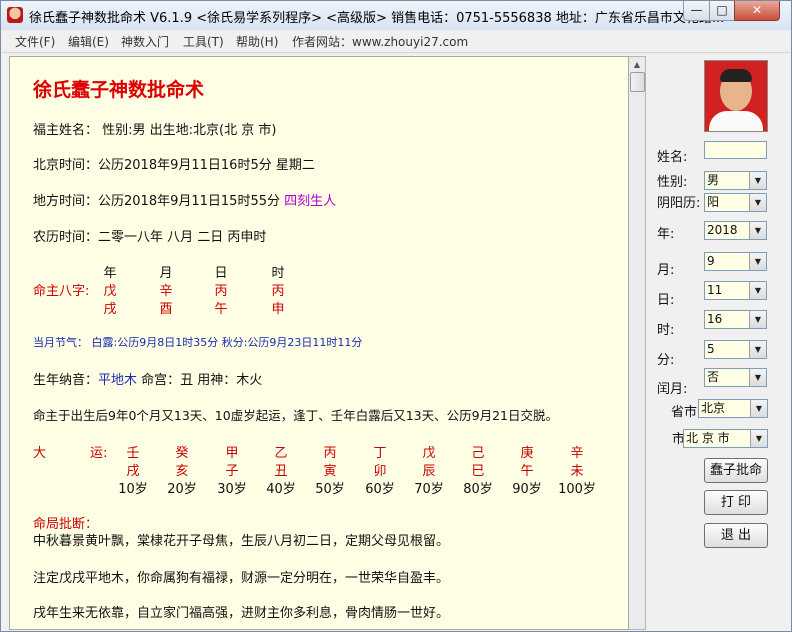  Describe the element at coordinates (711, 349) in the screenshot. I see `minute-value: 5` at that location.